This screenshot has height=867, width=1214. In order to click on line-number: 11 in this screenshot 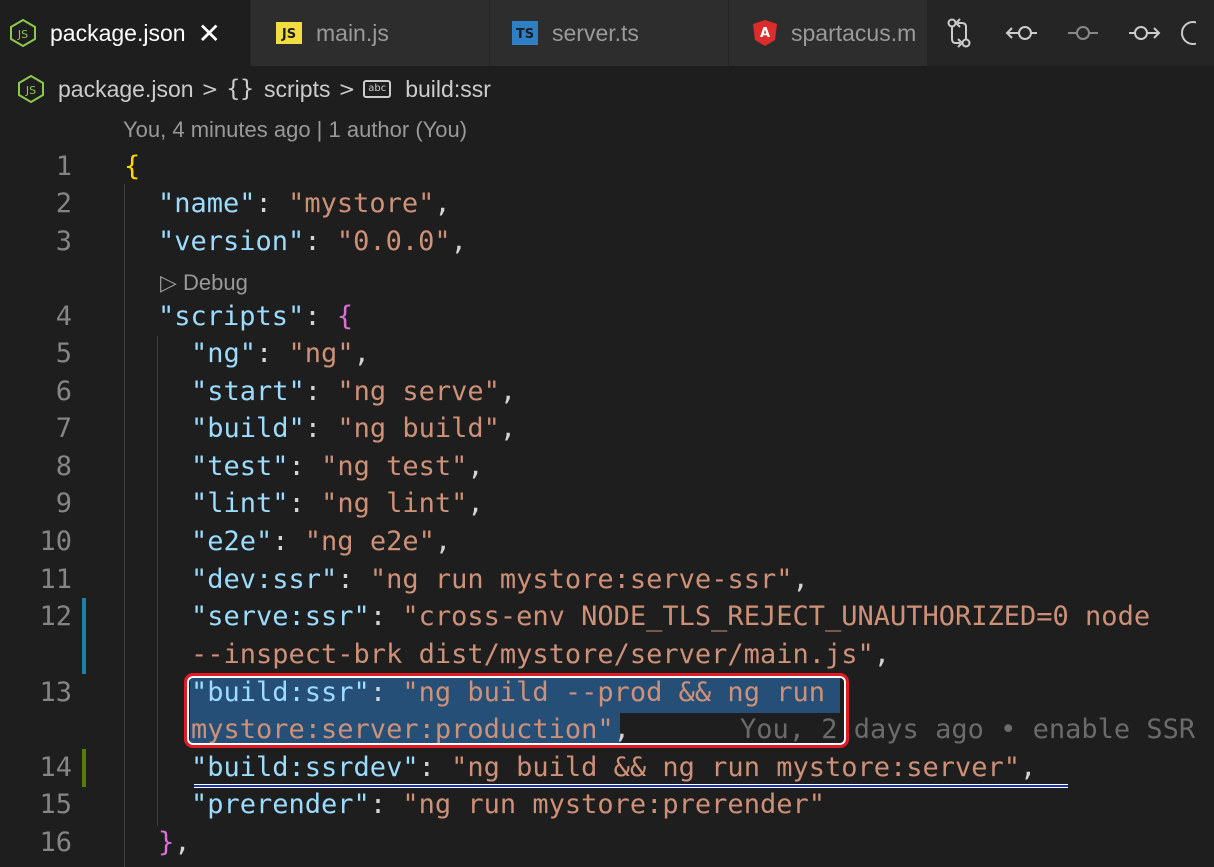, I will do `click(55, 579)`.